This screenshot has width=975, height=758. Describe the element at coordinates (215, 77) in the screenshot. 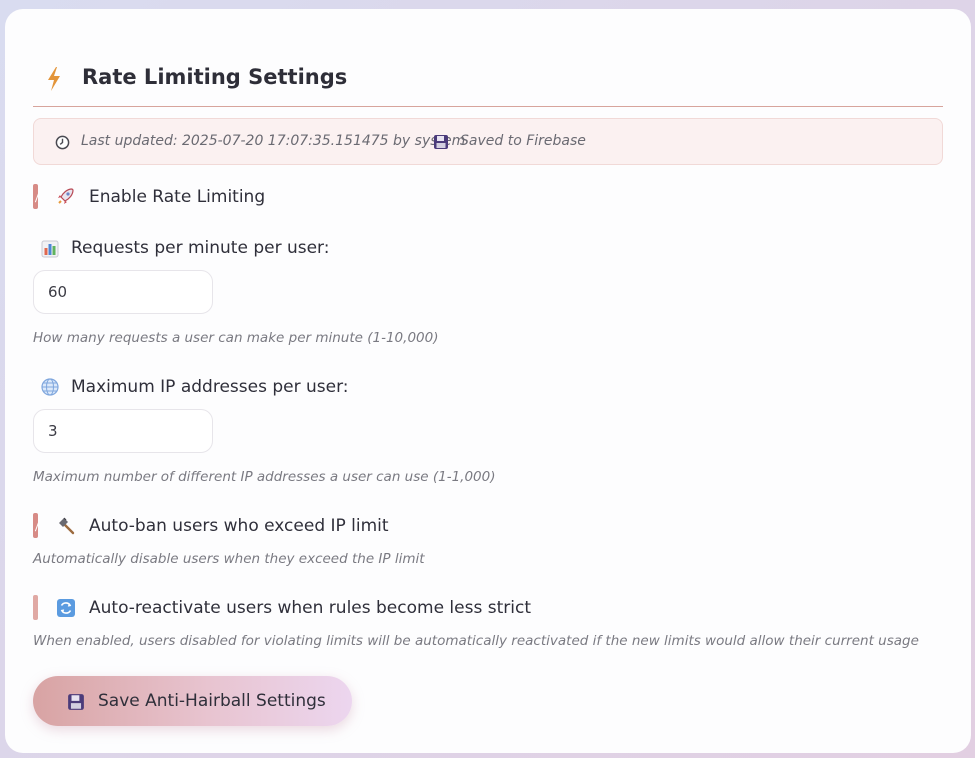

I see `page-title: Rate Limiting Settings` at that location.